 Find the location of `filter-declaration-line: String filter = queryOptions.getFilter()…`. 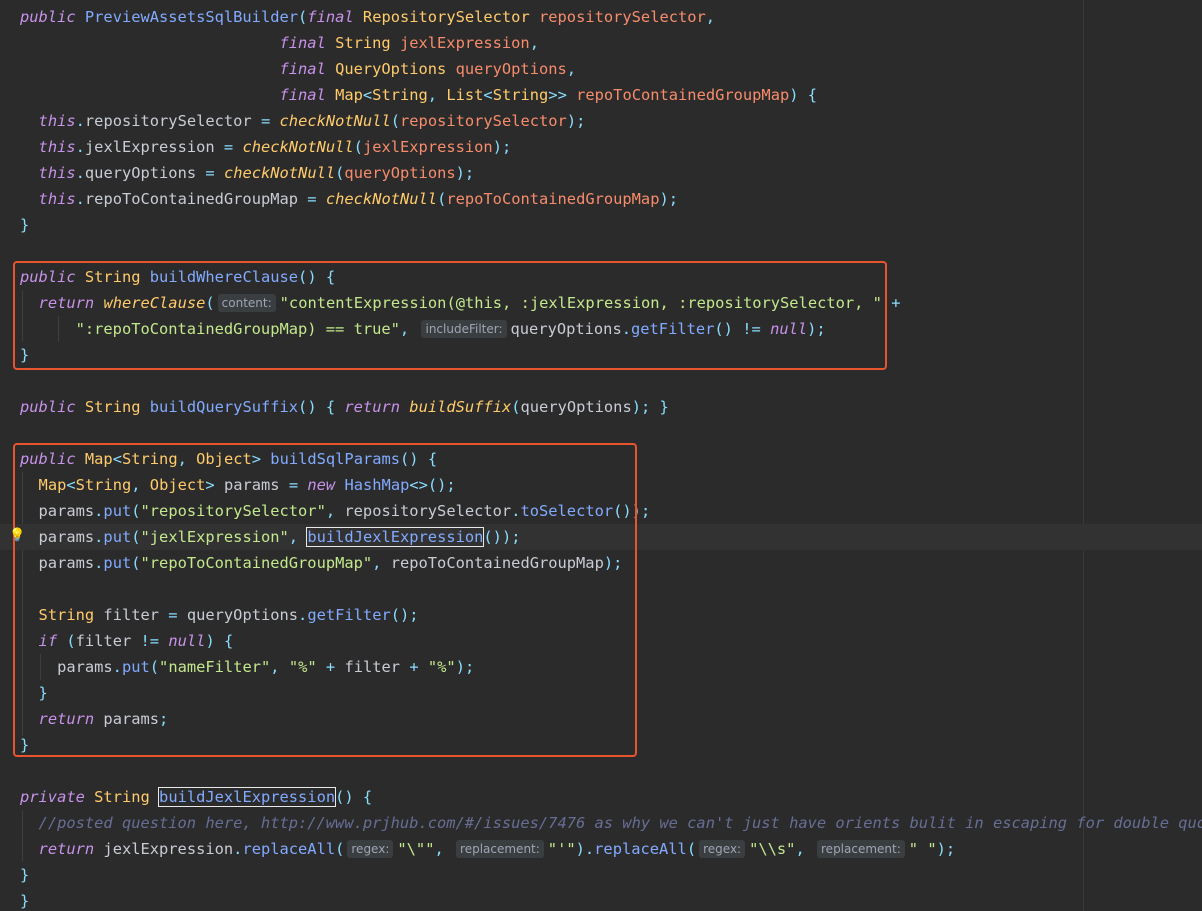

filter-declaration-line: String filter = queryOptions.getFilter()… is located at coordinates (601, 615).